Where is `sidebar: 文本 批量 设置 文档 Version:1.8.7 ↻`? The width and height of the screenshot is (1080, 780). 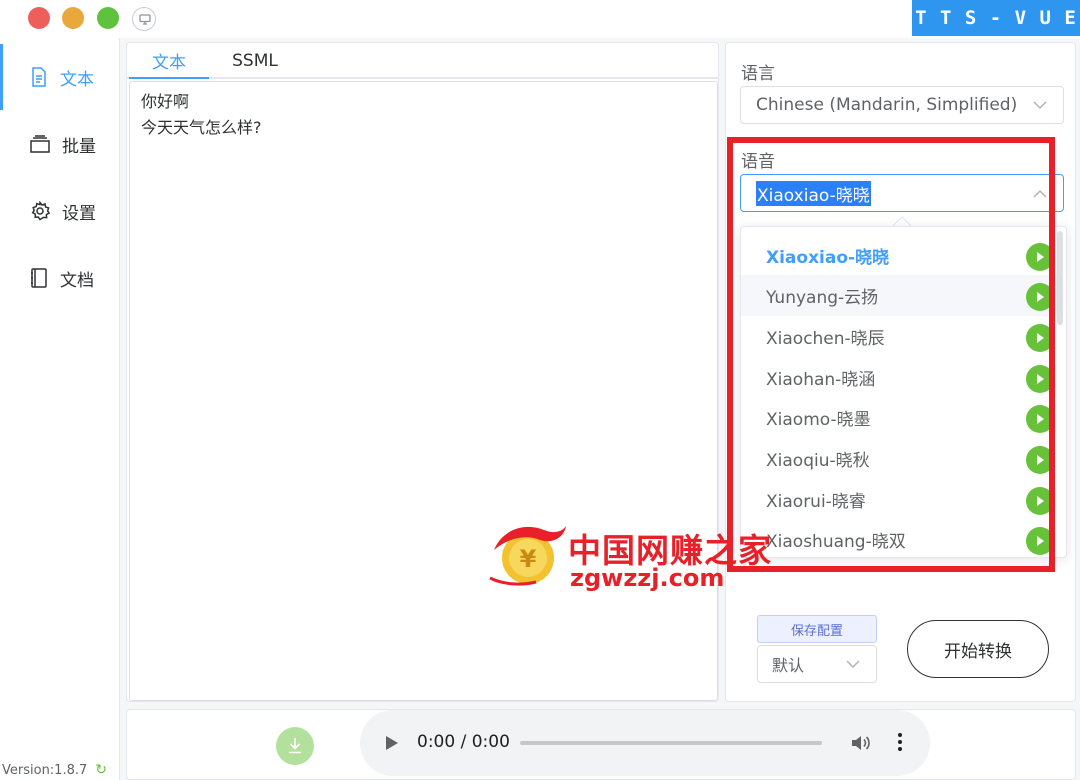
sidebar: 文本 批量 设置 文档 Version:1.8.7 ↻ is located at coordinates (60, 409).